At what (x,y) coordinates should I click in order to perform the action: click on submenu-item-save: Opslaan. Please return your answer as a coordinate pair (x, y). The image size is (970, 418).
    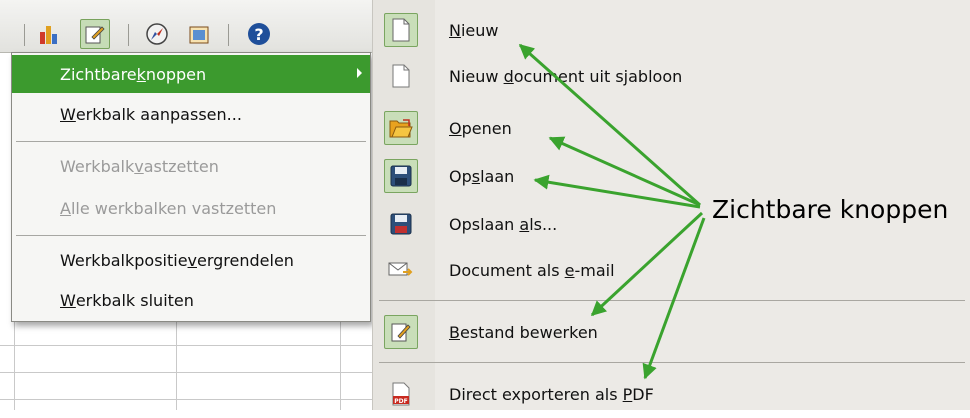
    Looking at the image, I should click on (671, 177).